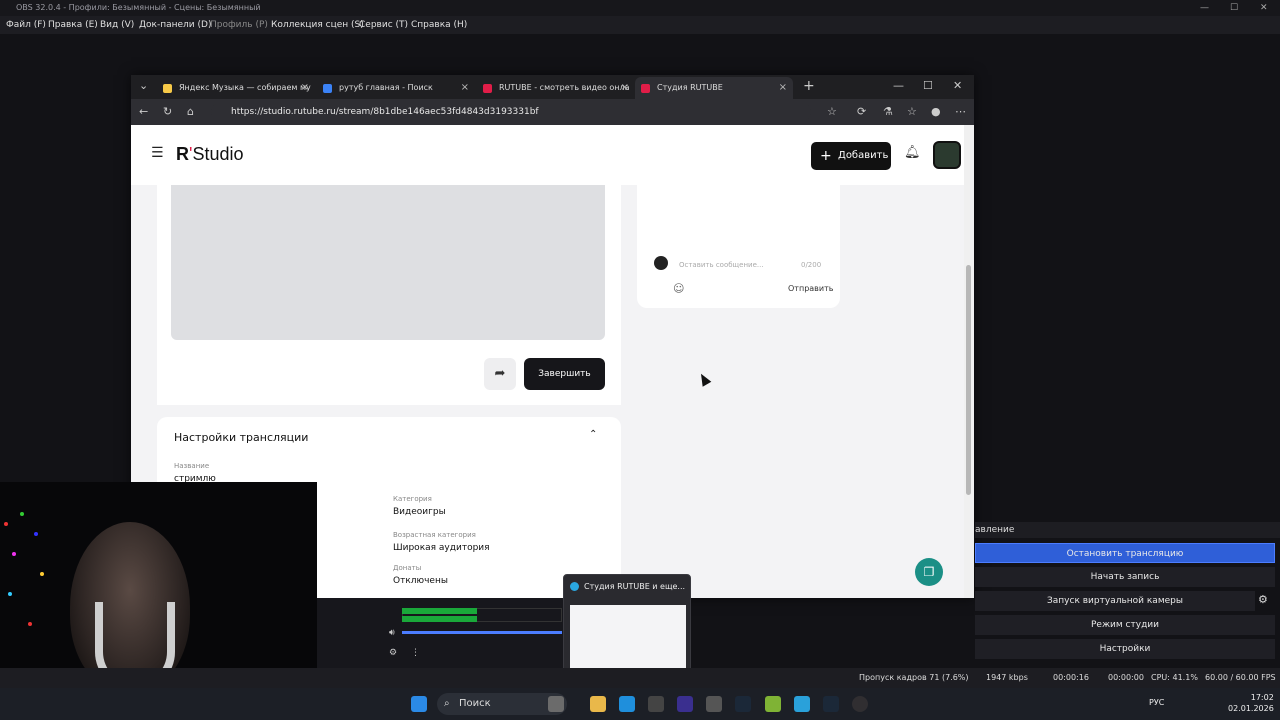 This screenshot has width=1280, height=720. What do you see at coordinates (157, 153) in the screenshot?
I see `hamburger-menu-icon: ☰` at bounding box center [157, 153].